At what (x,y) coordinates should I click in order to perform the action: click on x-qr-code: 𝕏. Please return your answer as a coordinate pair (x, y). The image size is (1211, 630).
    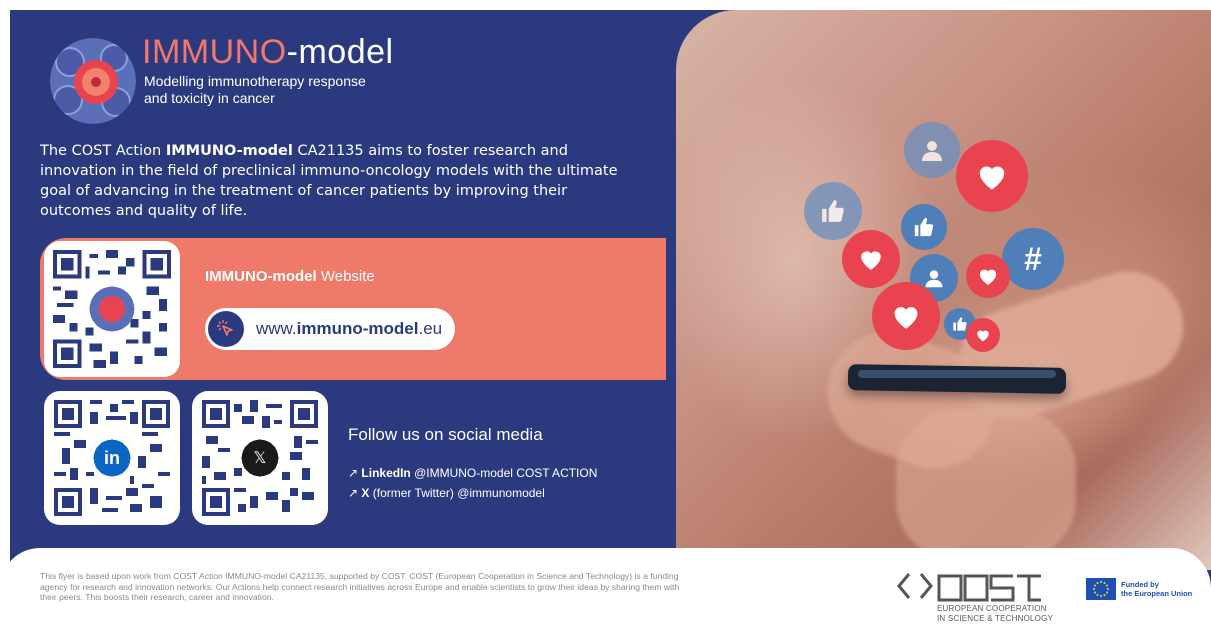
    Looking at the image, I should click on (260, 458).